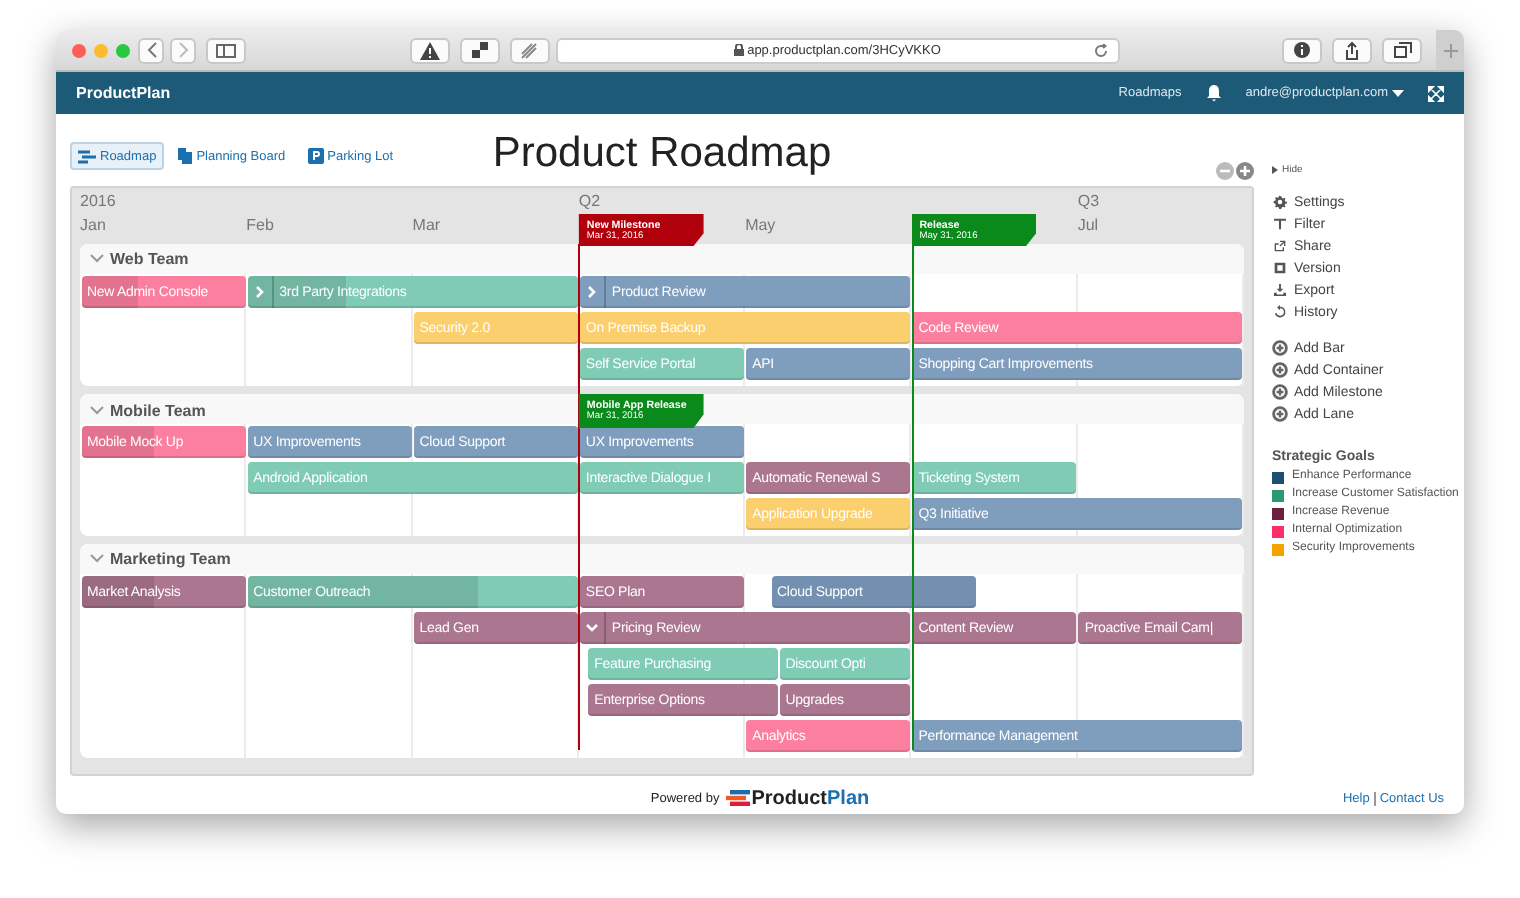 Image resolution: width=1520 pixels, height=898 pixels. I want to click on squares-icon, so click(479, 50).